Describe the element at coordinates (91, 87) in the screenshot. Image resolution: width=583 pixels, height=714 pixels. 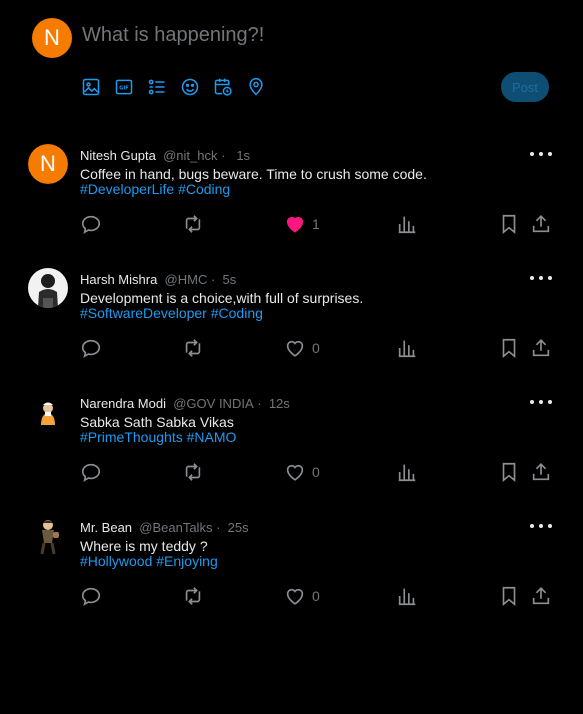
I see `image-icon` at that location.